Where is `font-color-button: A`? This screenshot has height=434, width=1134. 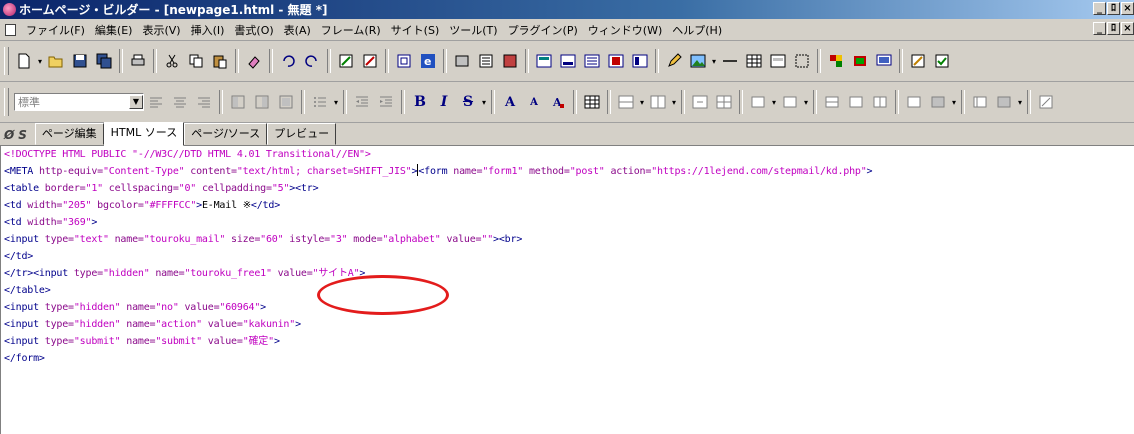
font-color-button: A is located at coordinates (558, 102).